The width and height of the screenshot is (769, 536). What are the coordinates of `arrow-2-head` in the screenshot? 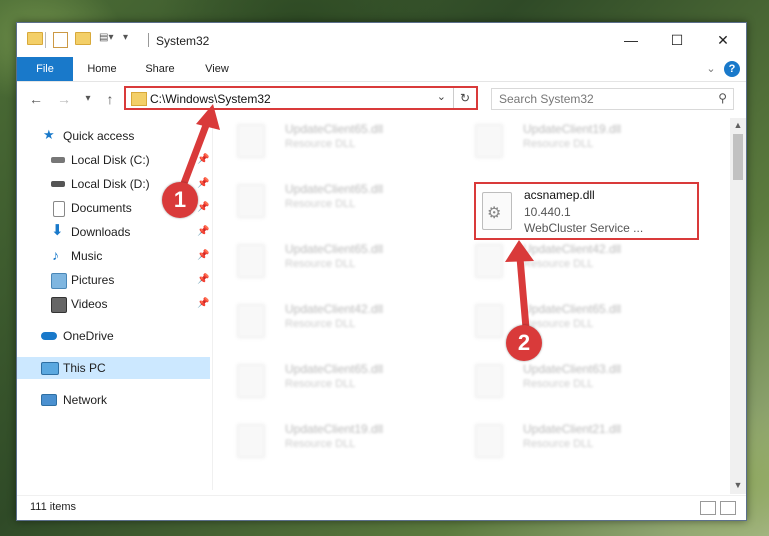 It's located at (519, 251).